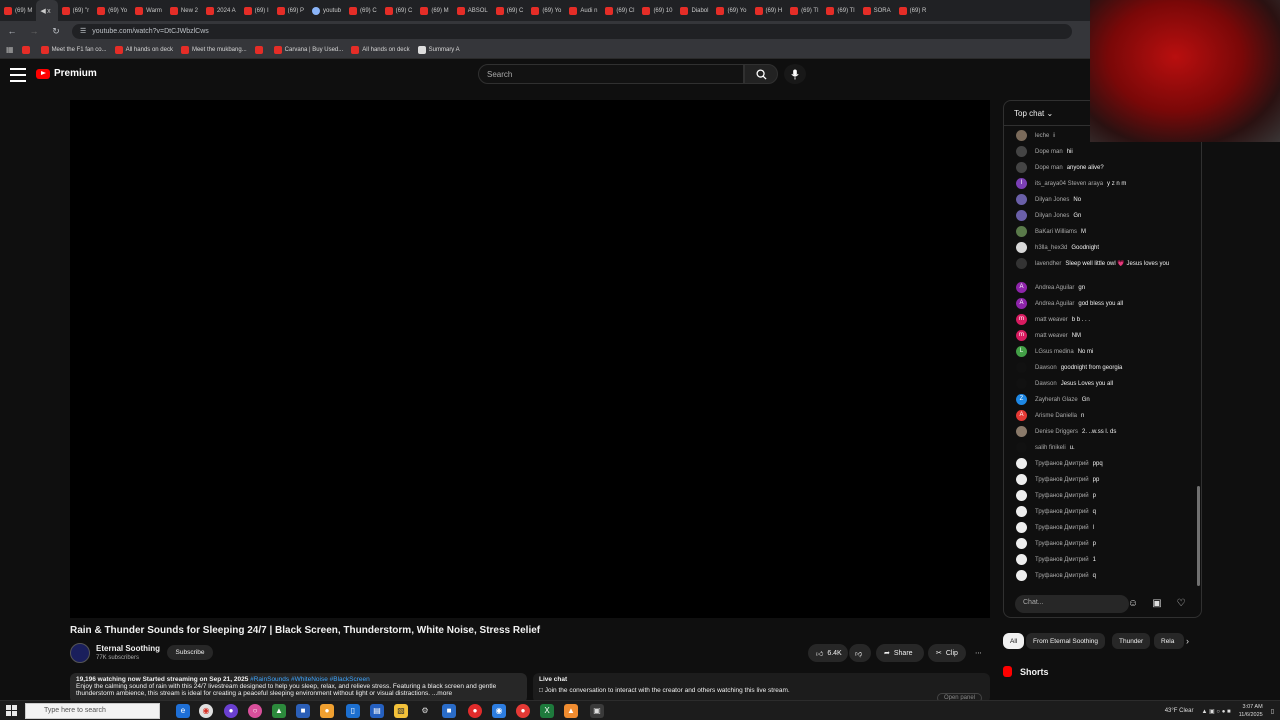 Image resolution: width=1280 pixels, height=720 pixels. I want to click on chat-author: LGsus medina, so click(1054, 352).